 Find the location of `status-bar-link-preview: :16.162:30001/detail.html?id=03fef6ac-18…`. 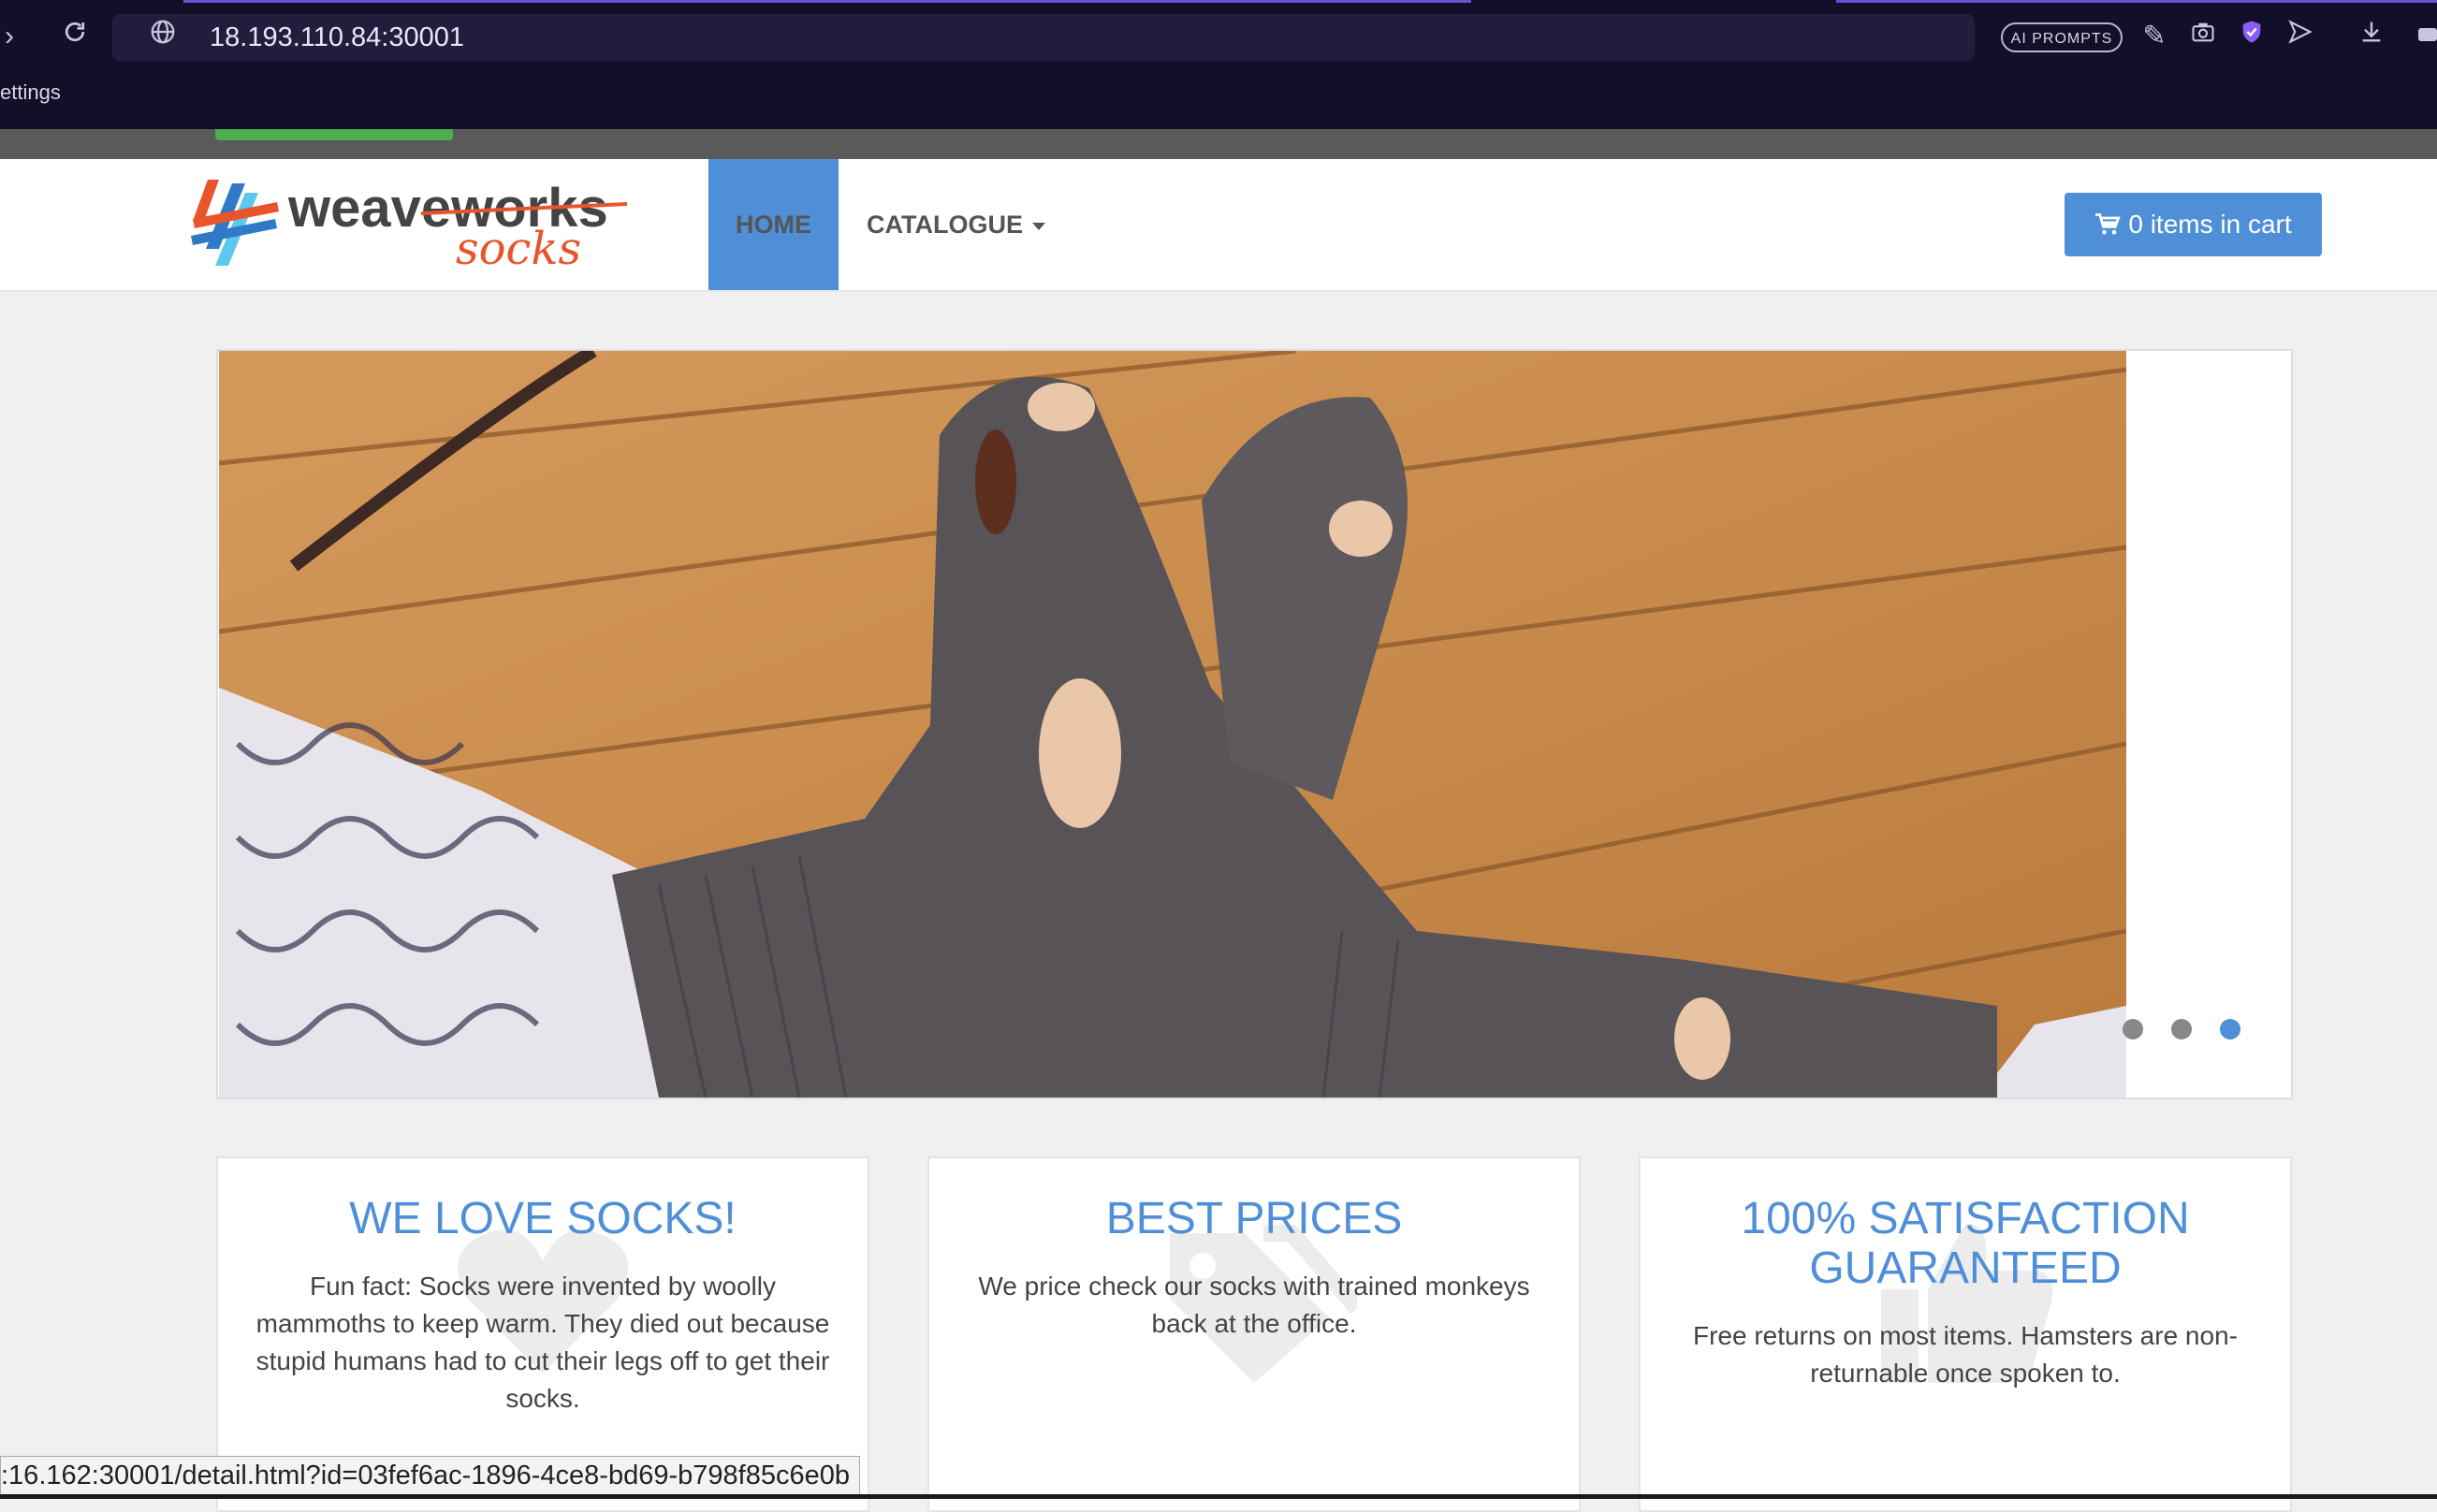

status-bar-link-preview: :16.162:30001/detail.html?id=03fef6ac-18… is located at coordinates (430, 1476).